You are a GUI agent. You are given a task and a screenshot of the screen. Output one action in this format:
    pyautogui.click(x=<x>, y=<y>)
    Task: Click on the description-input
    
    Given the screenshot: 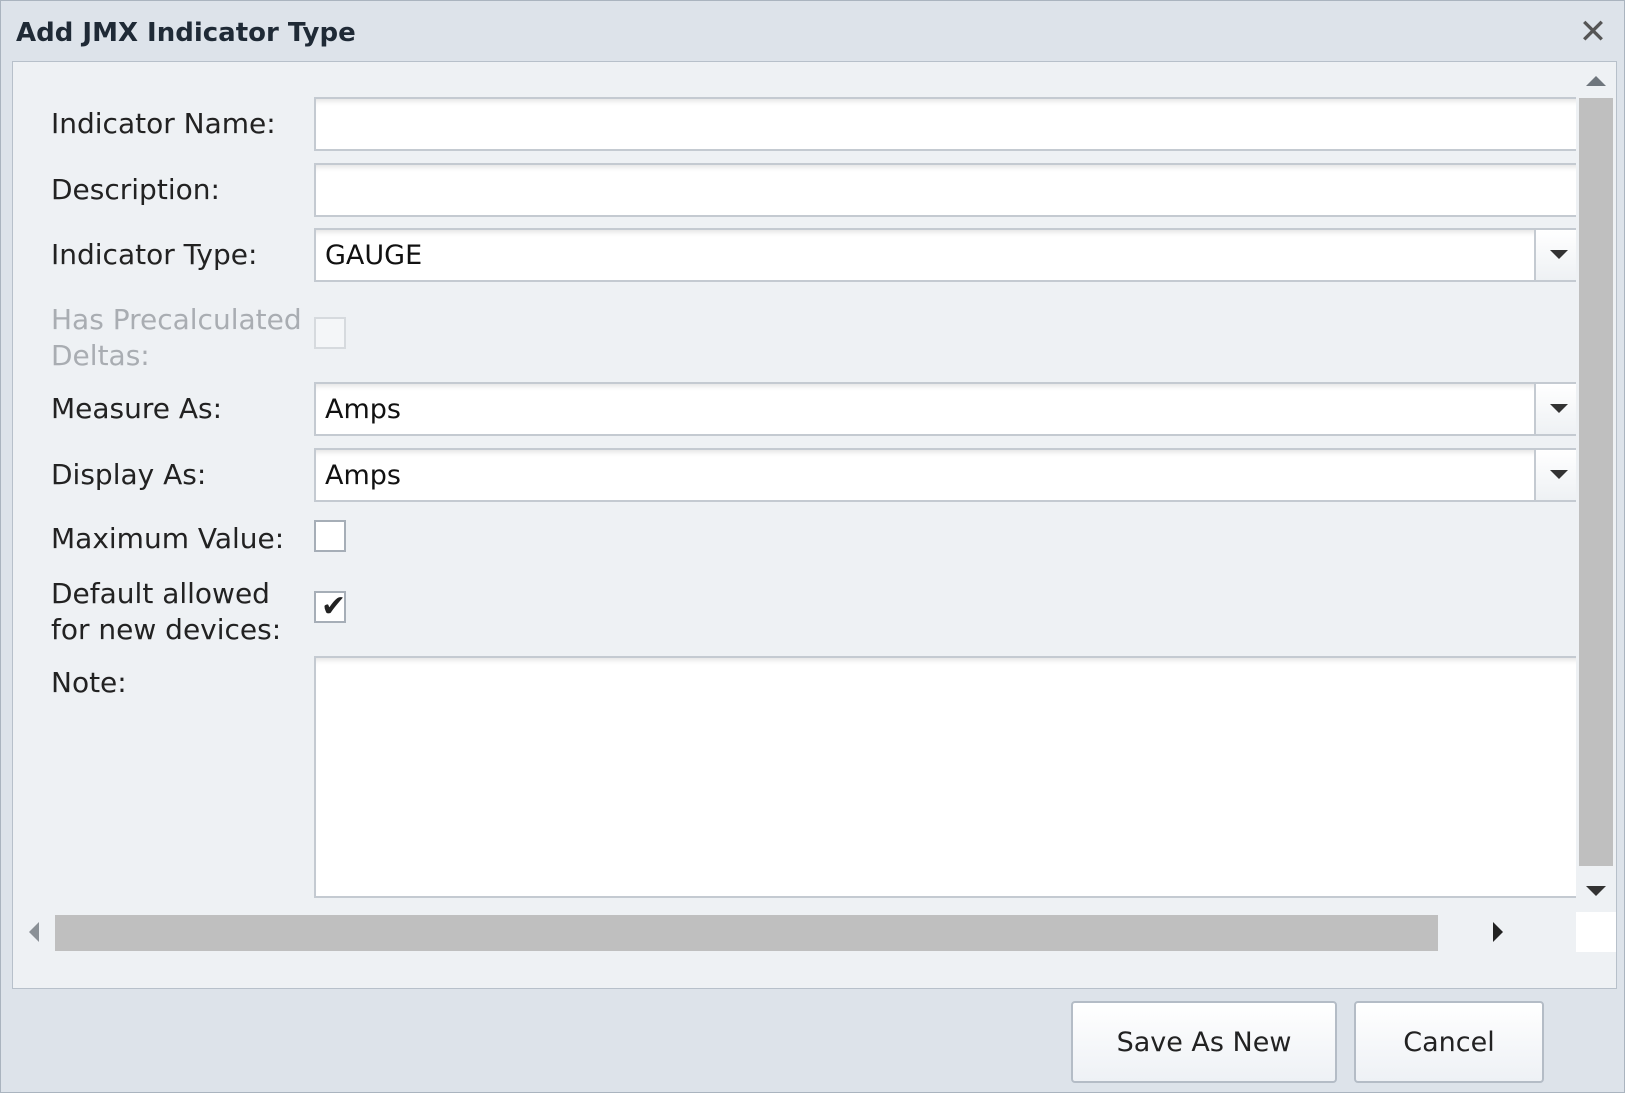 What is the action you would take?
    pyautogui.click(x=949, y=190)
    